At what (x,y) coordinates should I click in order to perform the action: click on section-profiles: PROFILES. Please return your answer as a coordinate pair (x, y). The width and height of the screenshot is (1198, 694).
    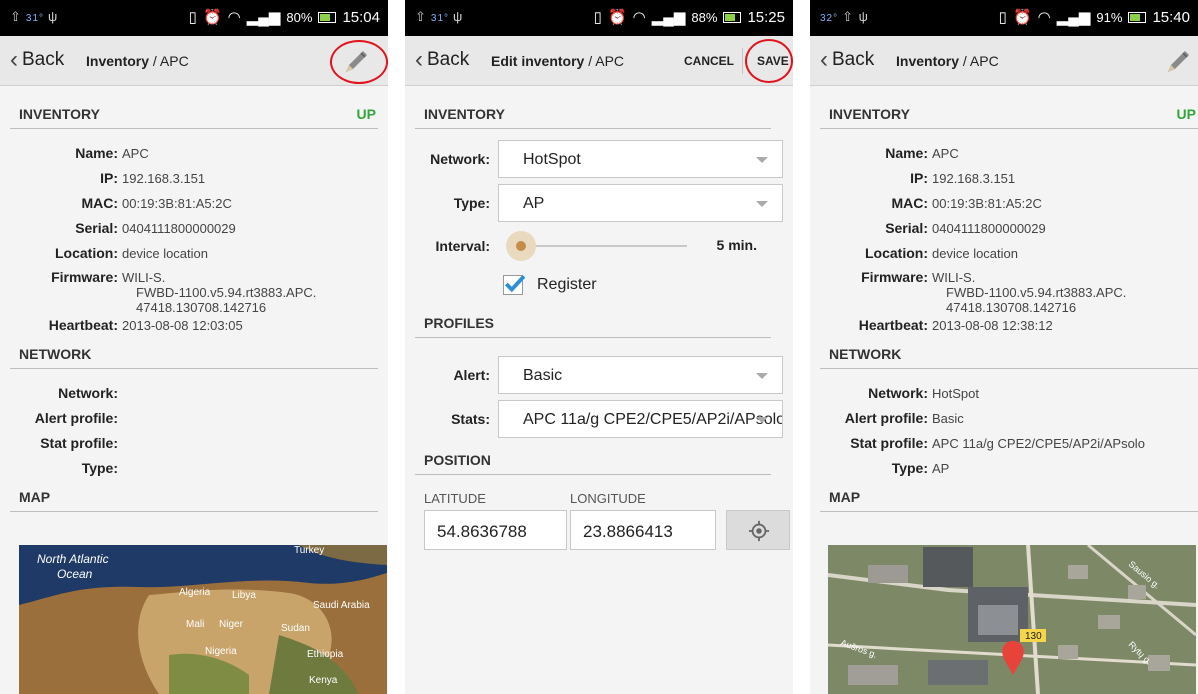
    Looking at the image, I should click on (593, 316).